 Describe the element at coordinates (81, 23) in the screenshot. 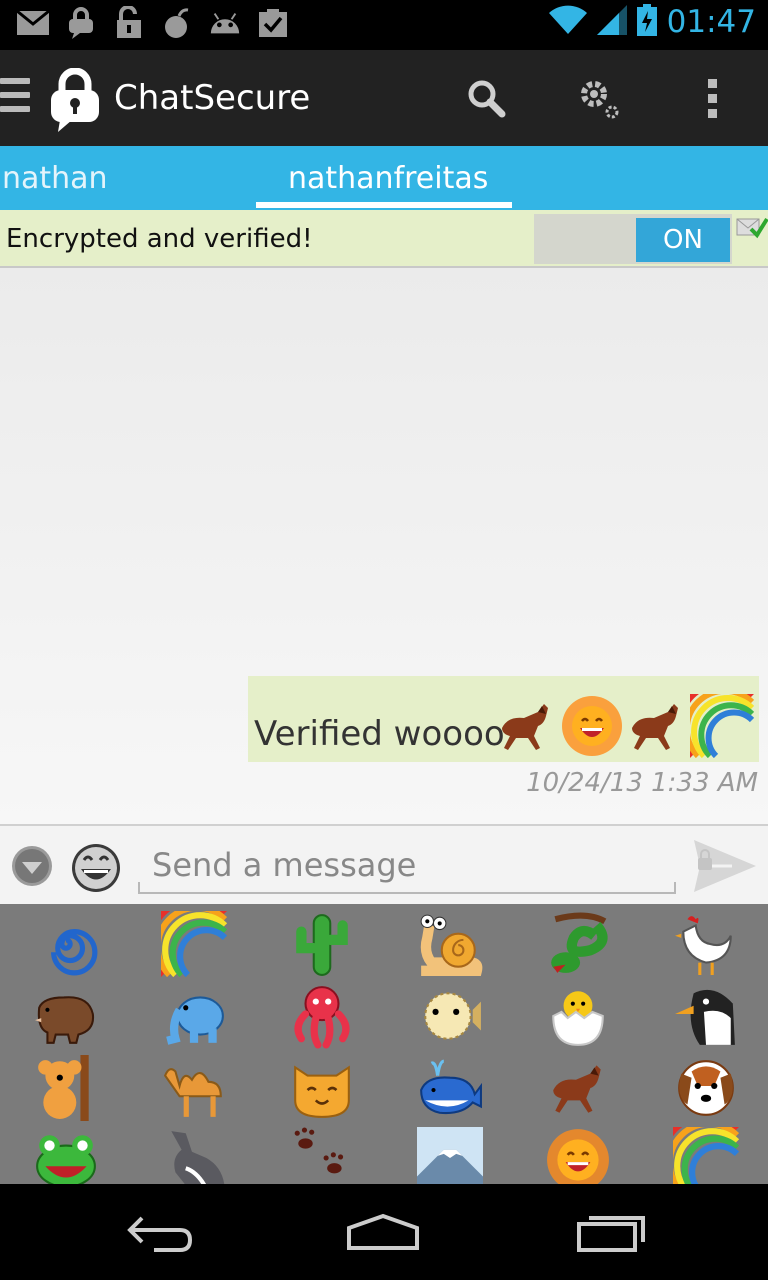

I see `lock-bubble-icon` at that location.